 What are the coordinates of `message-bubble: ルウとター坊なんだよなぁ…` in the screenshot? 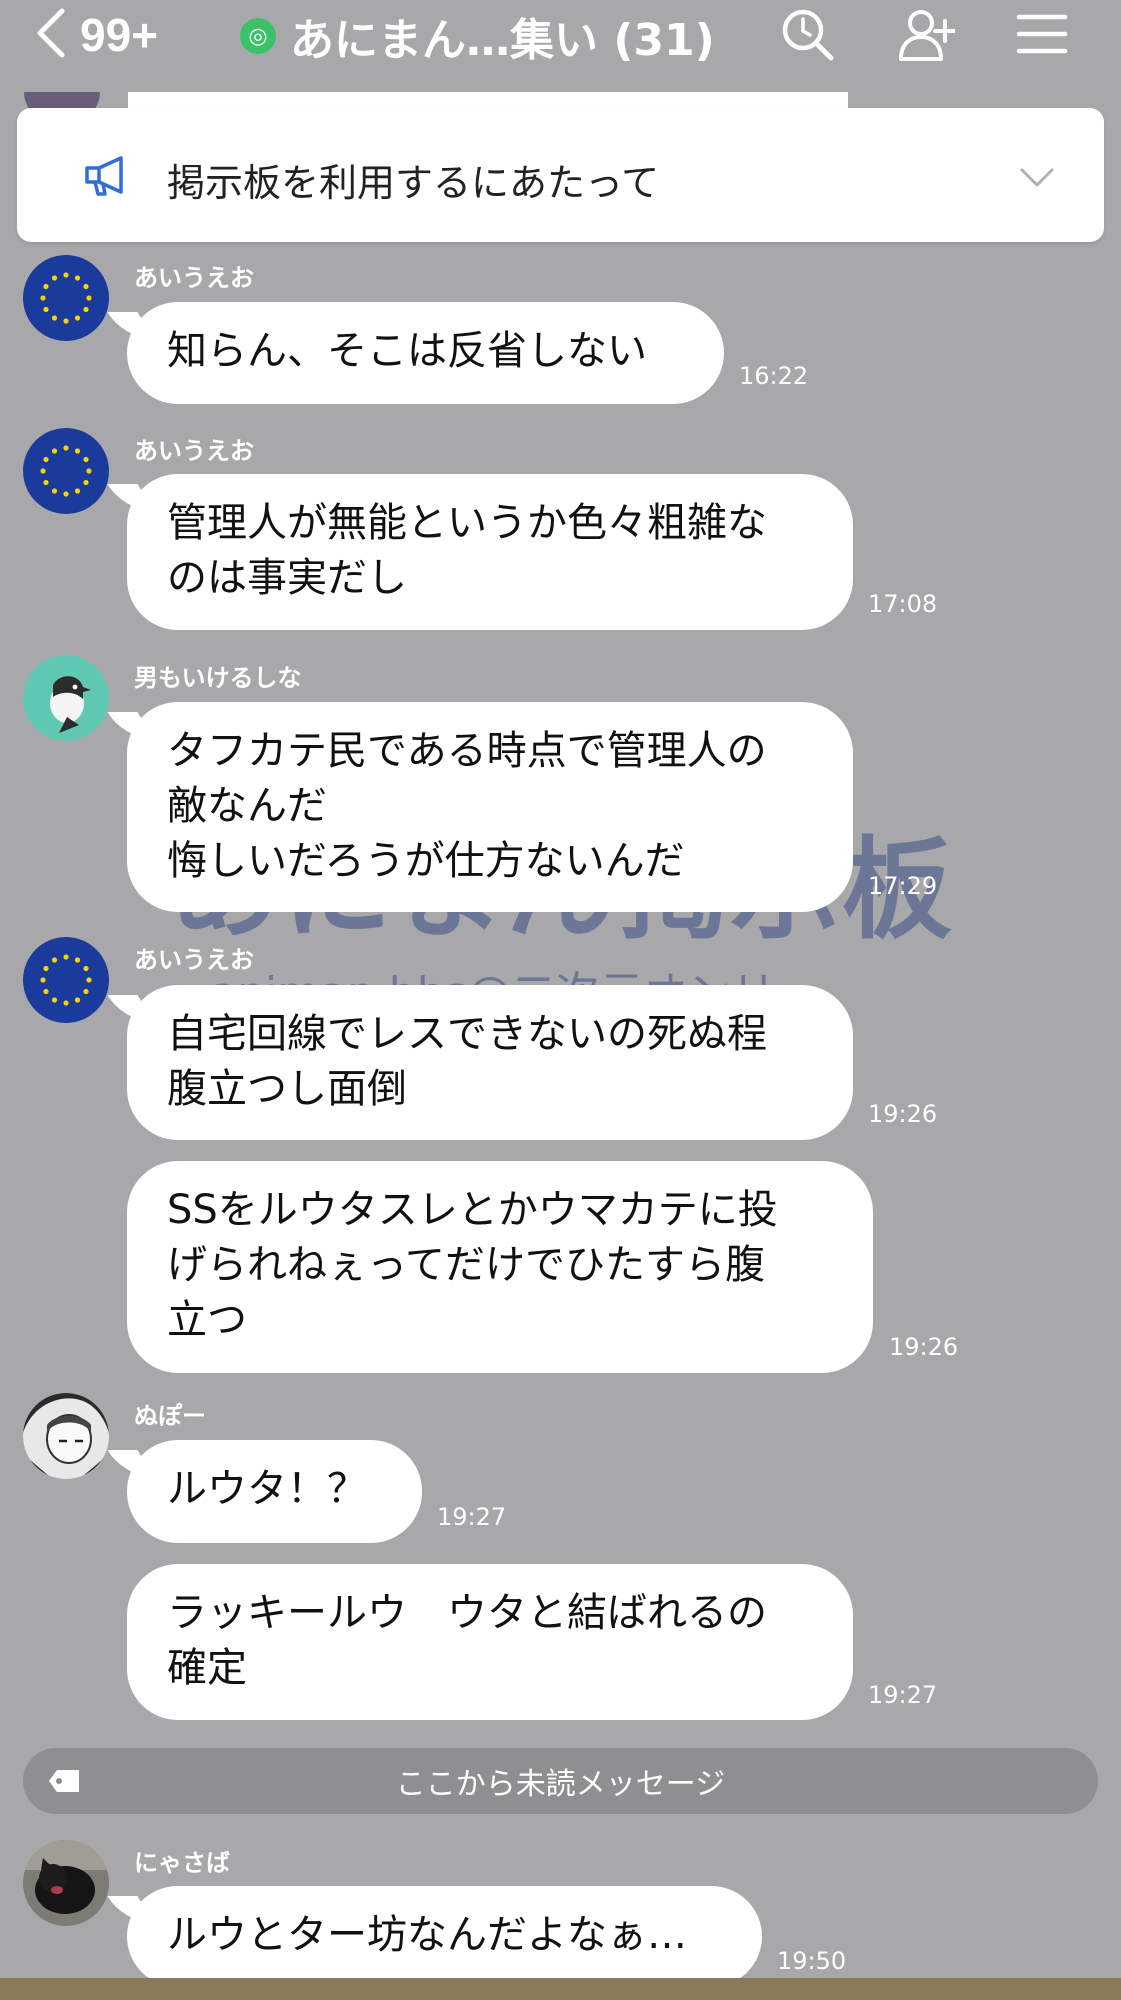 It's located at (444, 1936).